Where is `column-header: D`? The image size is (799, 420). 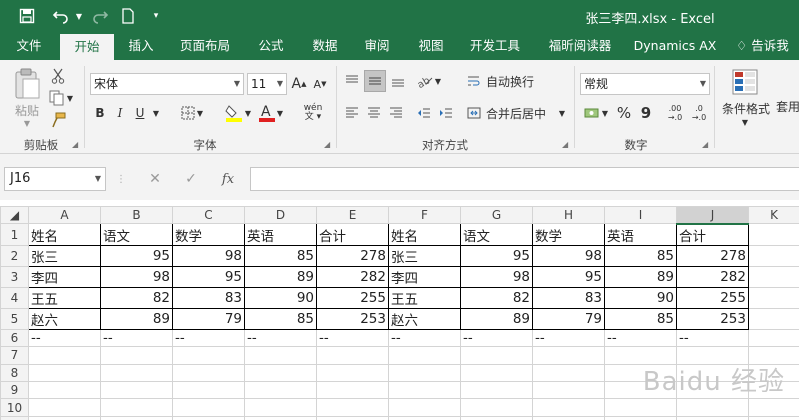
column-header: D is located at coordinates (280, 215).